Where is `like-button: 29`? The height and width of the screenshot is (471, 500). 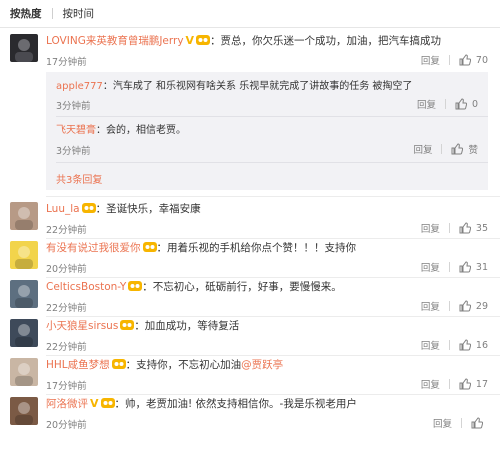 like-button: 29 is located at coordinates (473, 306).